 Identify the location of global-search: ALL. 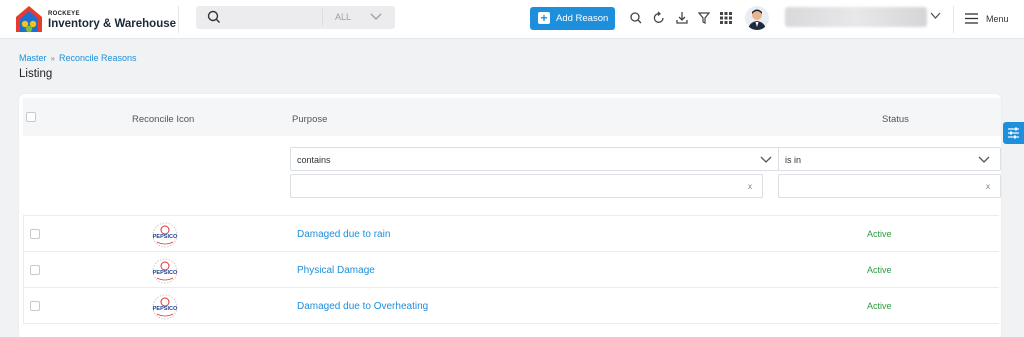
(295, 17).